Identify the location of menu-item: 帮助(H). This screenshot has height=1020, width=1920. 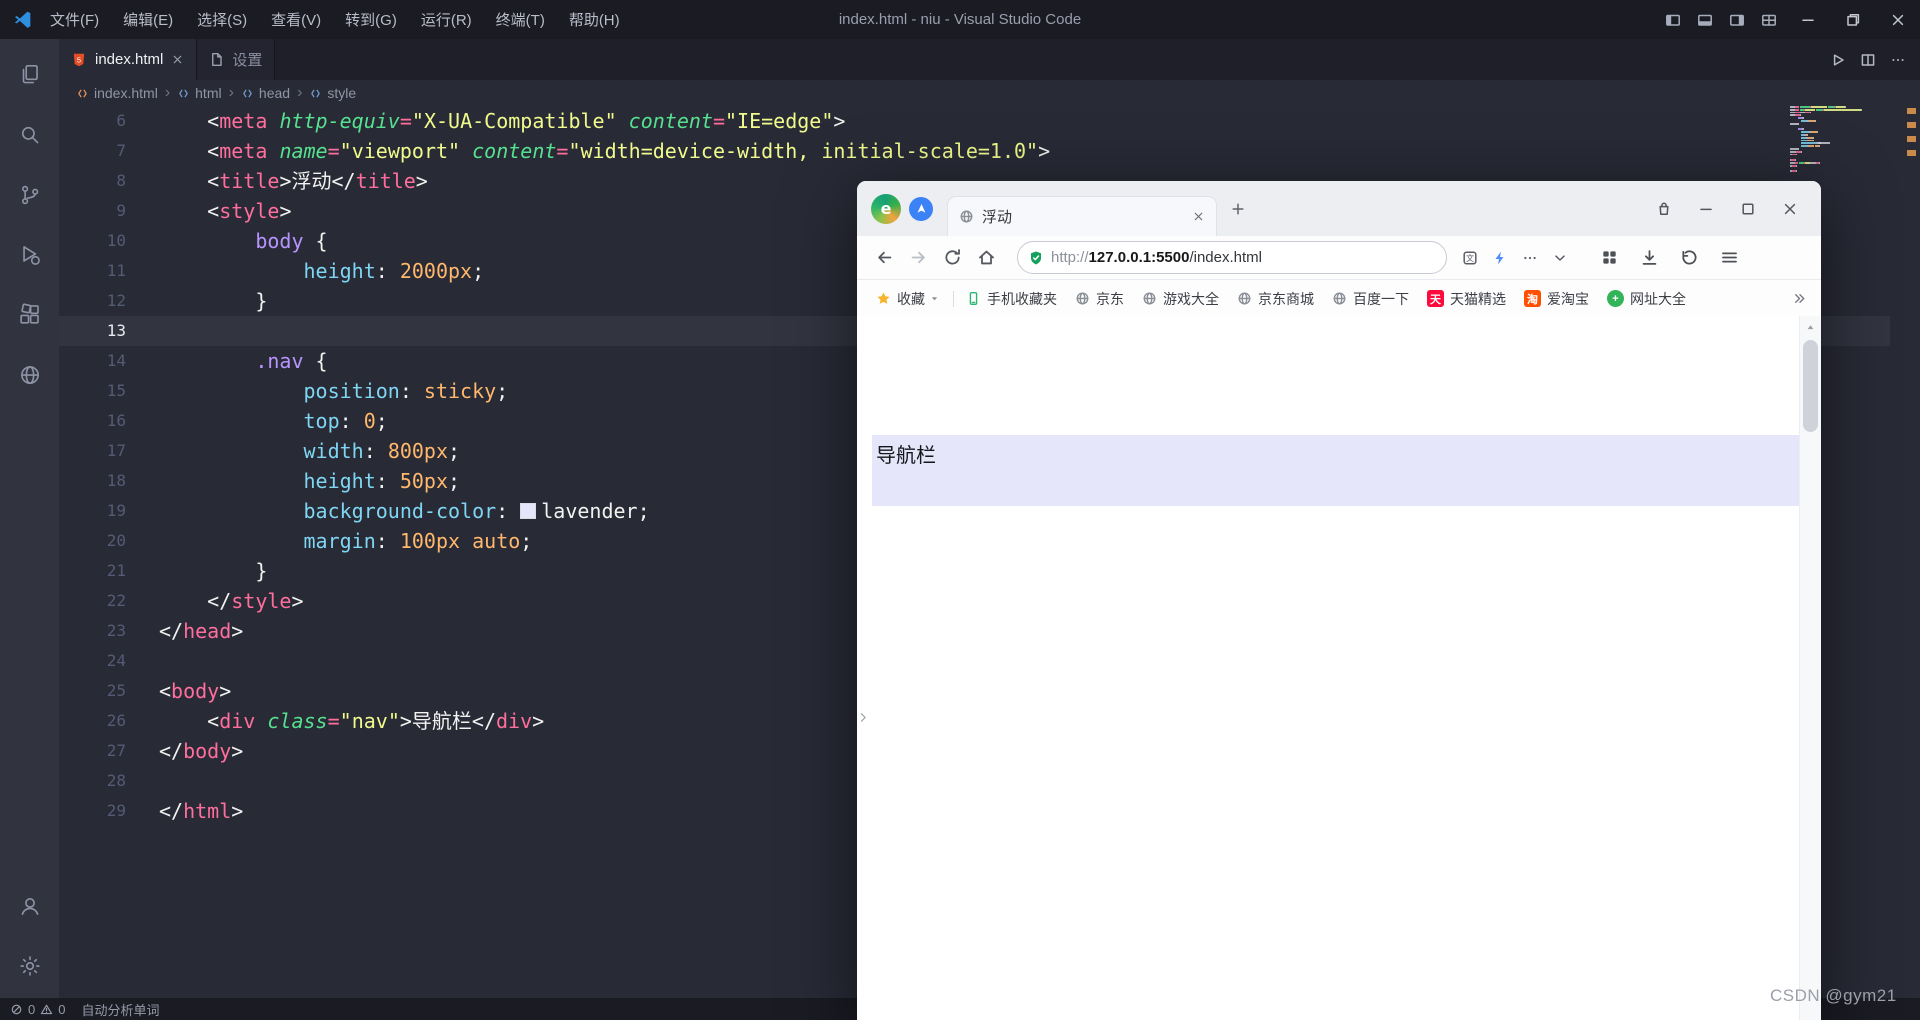
(594, 19).